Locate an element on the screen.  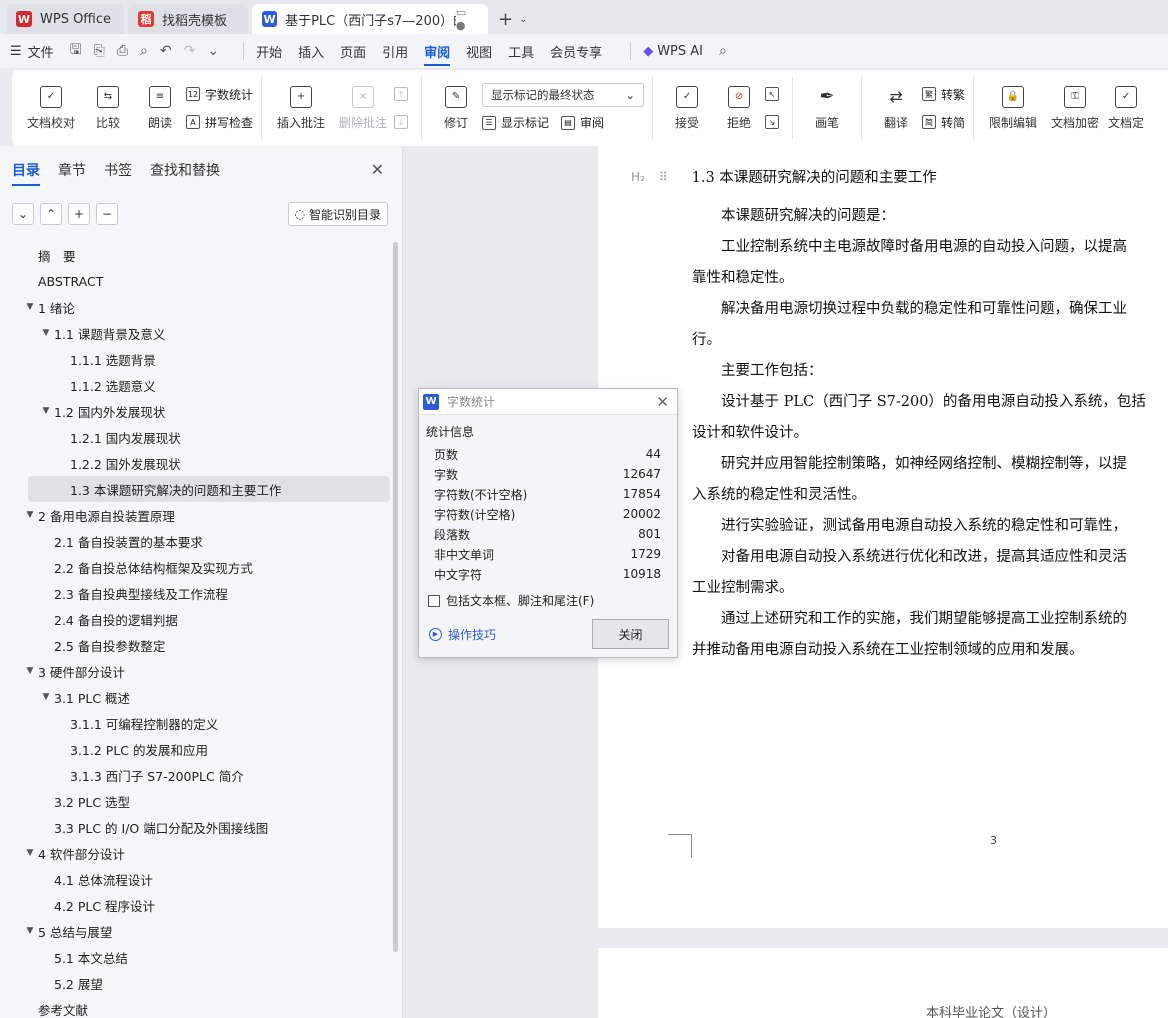
toc-item: ▼ 3 硬件部分设计 is located at coordinates (196, 671).